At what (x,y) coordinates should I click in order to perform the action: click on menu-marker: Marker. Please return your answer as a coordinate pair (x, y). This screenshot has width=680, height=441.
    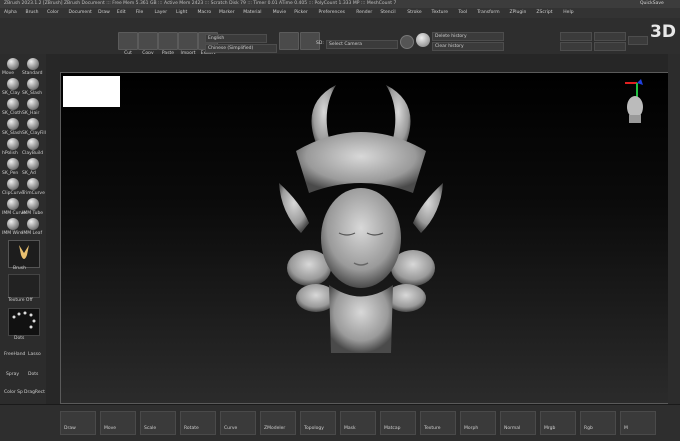
    Looking at the image, I should click on (227, 12).